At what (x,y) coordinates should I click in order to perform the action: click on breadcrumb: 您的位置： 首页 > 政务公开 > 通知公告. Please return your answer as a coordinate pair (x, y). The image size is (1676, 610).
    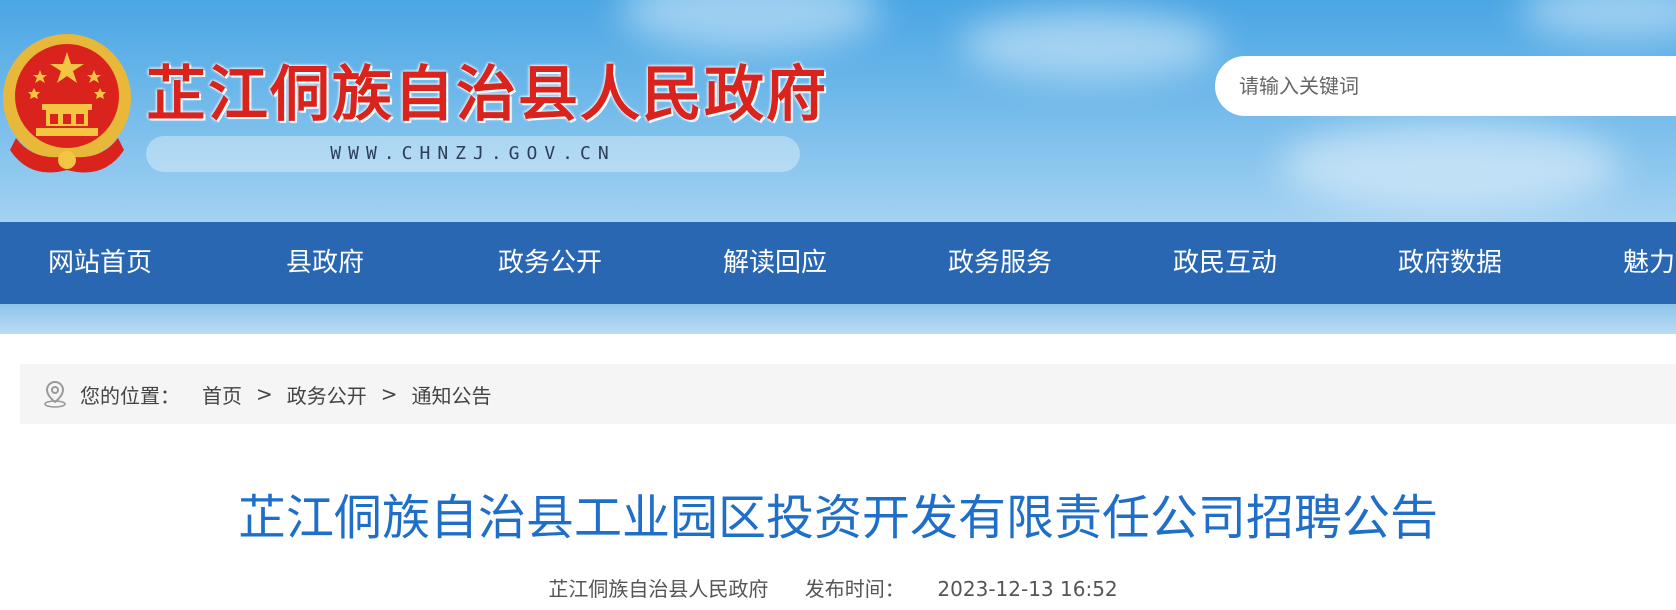
    Looking at the image, I should click on (848, 394).